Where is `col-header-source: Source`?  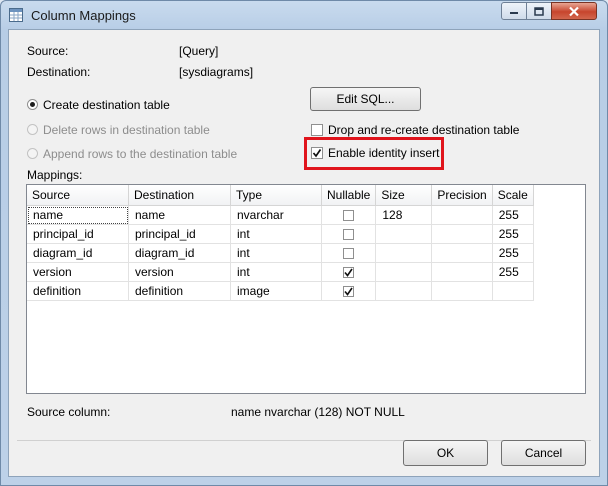
col-header-source: Source is located at coordinates (78, 195).